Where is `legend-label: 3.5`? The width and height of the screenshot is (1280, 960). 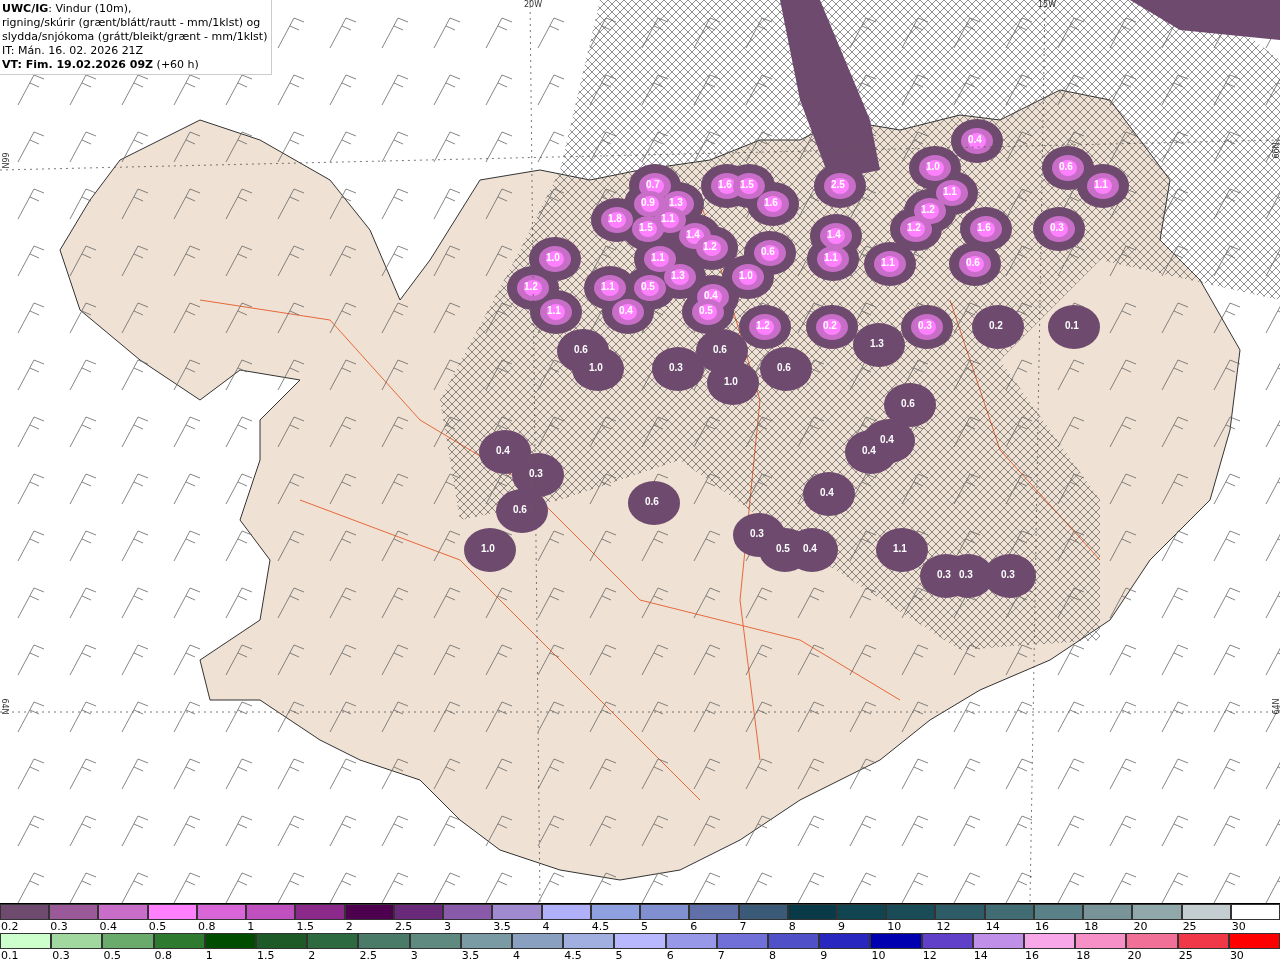 legend-label: 3.5 is located at coordinates (470, 954).